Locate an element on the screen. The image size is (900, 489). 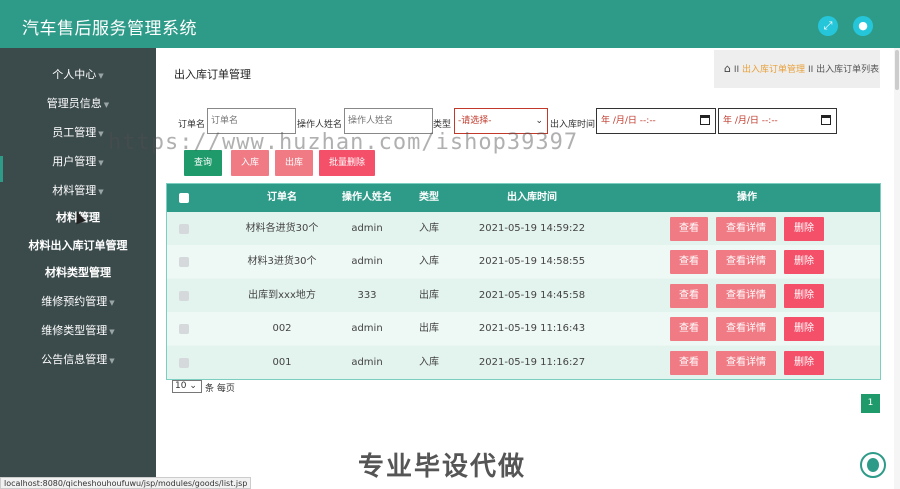
start-datetime-input: 年 /月/日 --:-- is located at coordinates (656, 121).